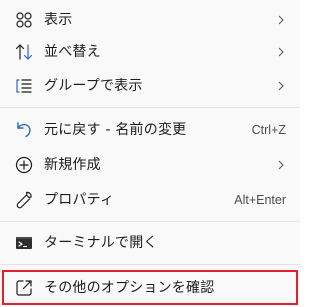 This screenshot has width=320, height=307. Describe the element at coordinates (115, 130) in the screenshot. I see `menu-item-label: 元に戻す - 名前の変更` at that location.